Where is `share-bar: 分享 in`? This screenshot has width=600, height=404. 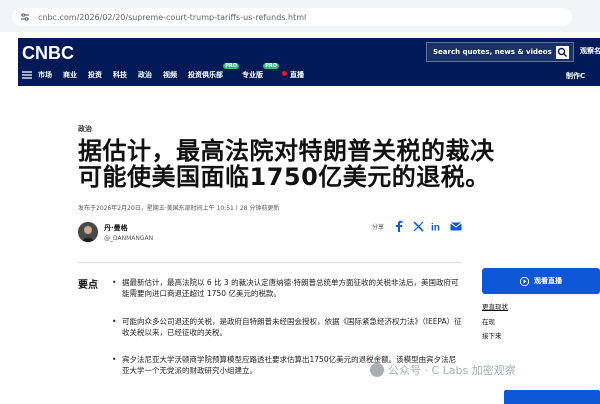 share-bar: 分享 in is located at coordinates (420, 226).